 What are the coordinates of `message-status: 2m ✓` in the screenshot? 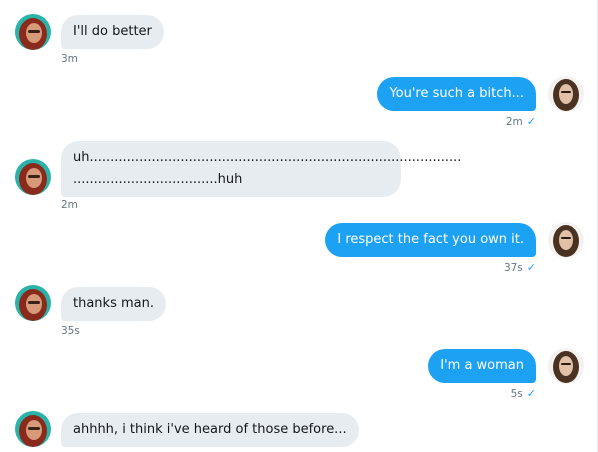 It's located at (521, 122).